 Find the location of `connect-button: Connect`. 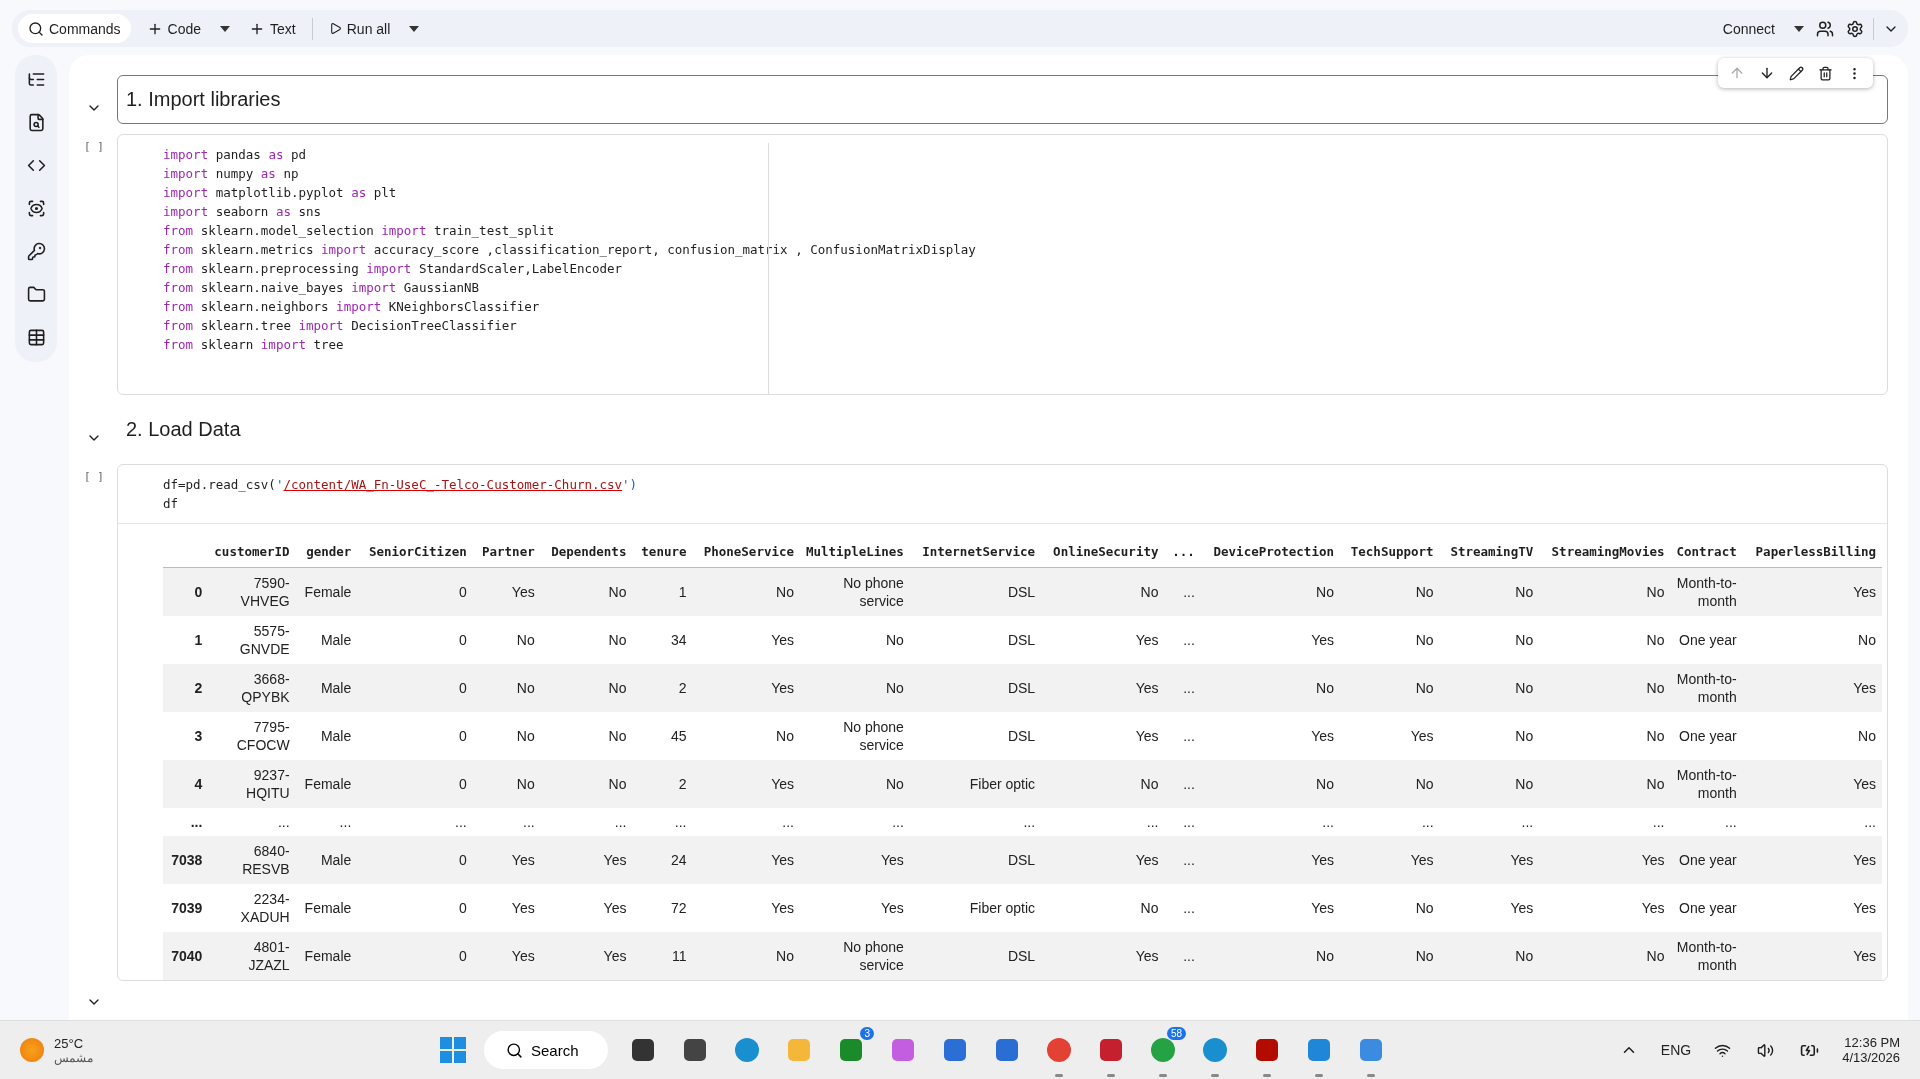

connect-button: Connect is located at coordinates (1748, 28).